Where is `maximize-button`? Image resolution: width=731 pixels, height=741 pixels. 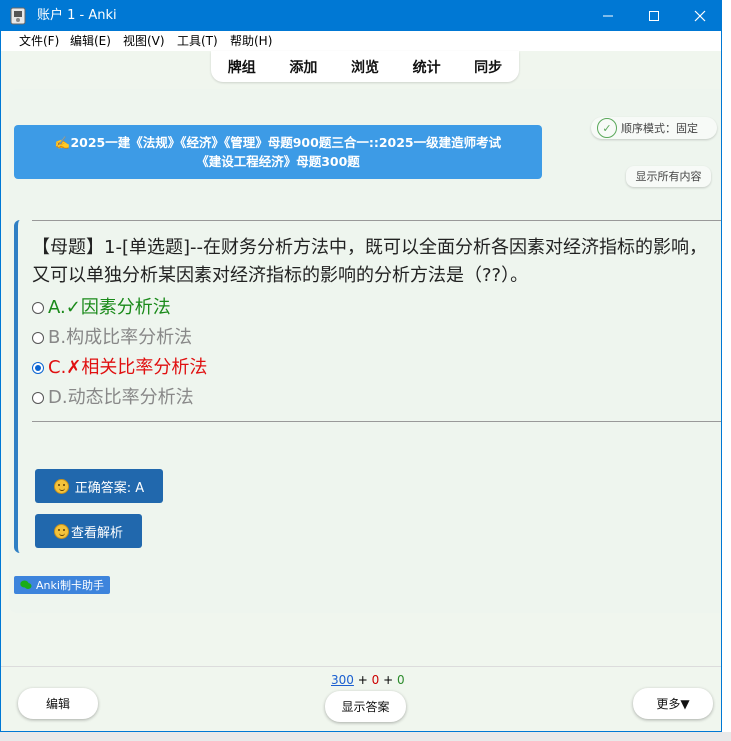
maximize-button is located at coordinates (654, 16).